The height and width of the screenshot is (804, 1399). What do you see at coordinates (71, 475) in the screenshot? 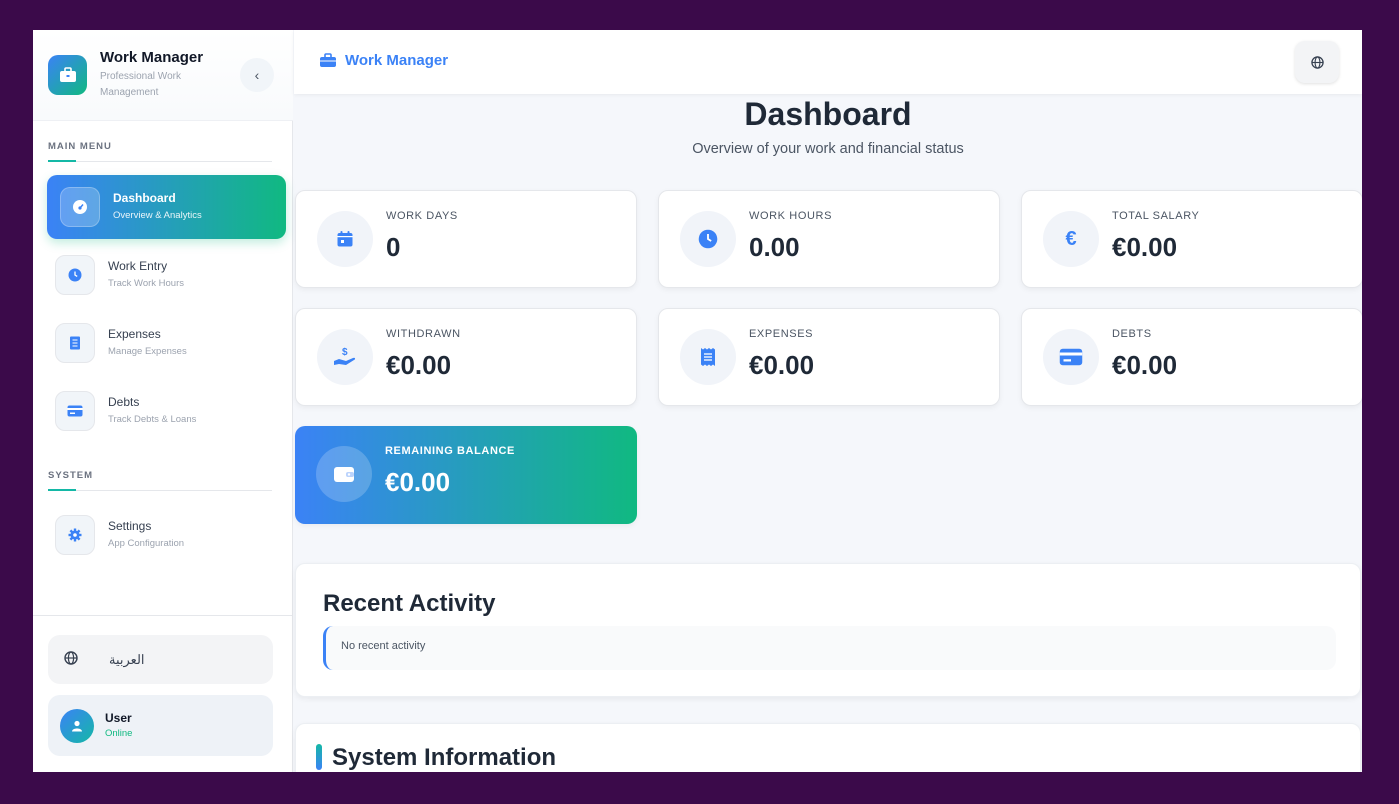
I see `section-label-system: SYSTEM` at bounding box center [71, 475].